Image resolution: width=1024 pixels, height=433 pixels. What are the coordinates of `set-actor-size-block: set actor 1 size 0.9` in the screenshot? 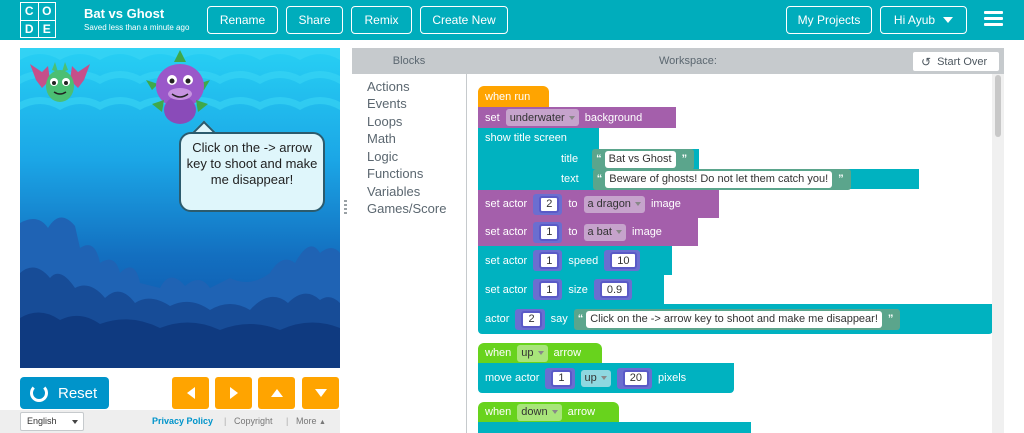 It's located at (571, 289).